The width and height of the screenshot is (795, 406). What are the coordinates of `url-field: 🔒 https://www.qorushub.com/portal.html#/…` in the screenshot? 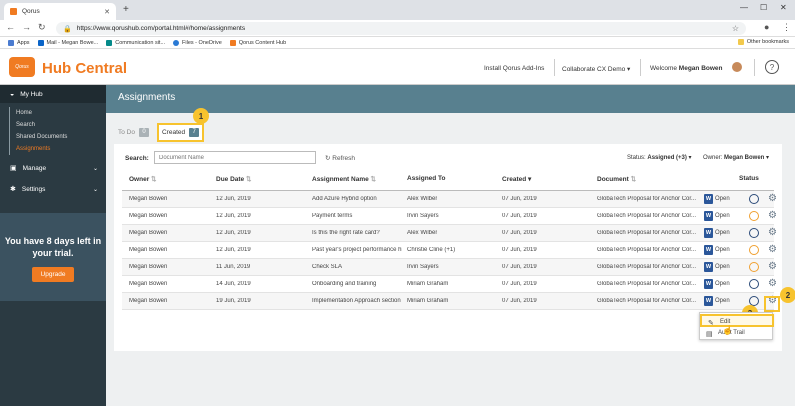 It's located at (401, 28).